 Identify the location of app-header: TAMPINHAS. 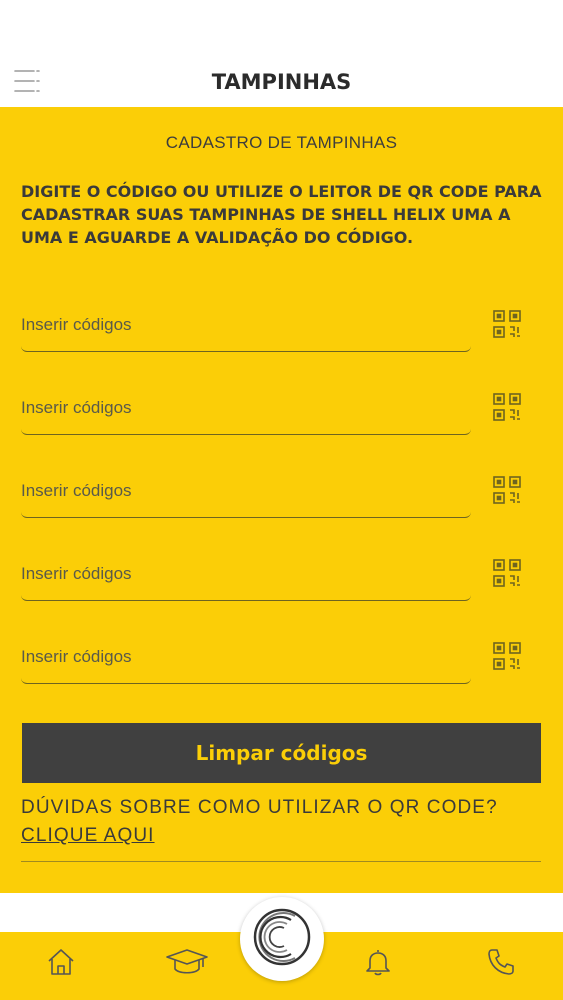
(281, 53).